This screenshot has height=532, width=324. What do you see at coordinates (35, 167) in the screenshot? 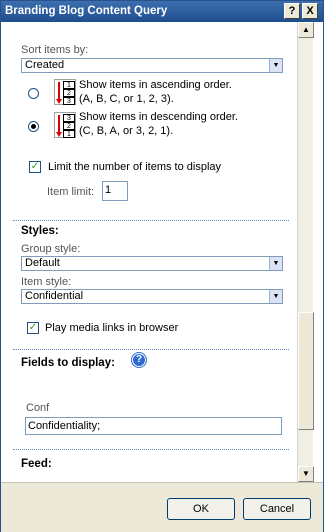
I see `limit-items-checkbox: ✓` at bounding box center [35, 167].